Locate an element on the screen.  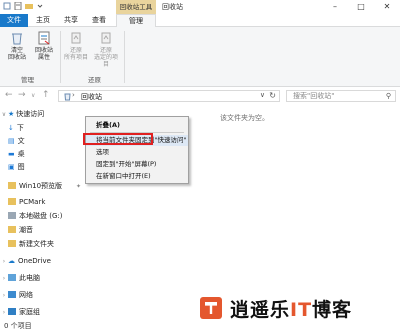
address-row: ← → ∨ ↑ › 回收站 ∨ ↻ 搜索"回收站" ⚲ is located at coordinates (200, 96).